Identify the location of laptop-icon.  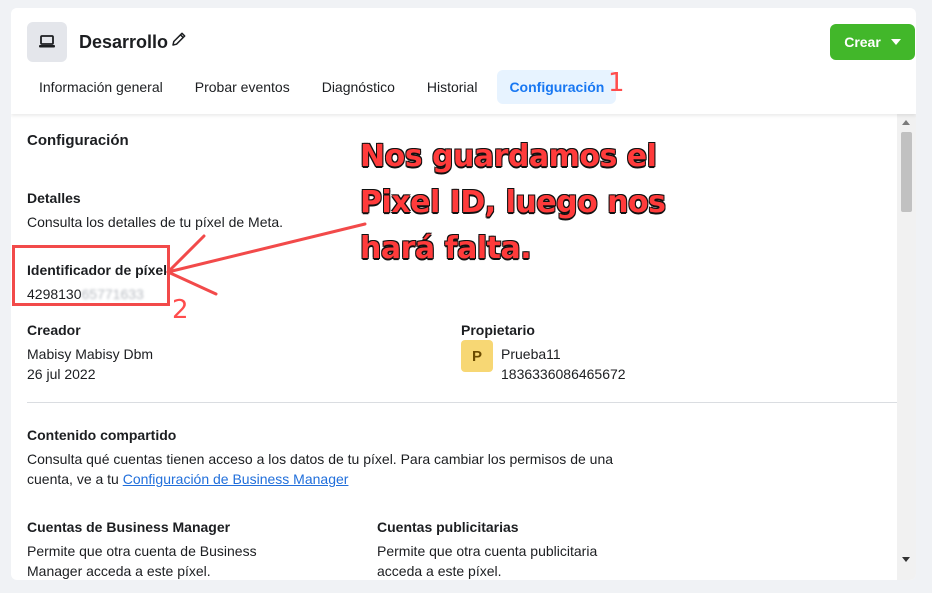
(47, 42).